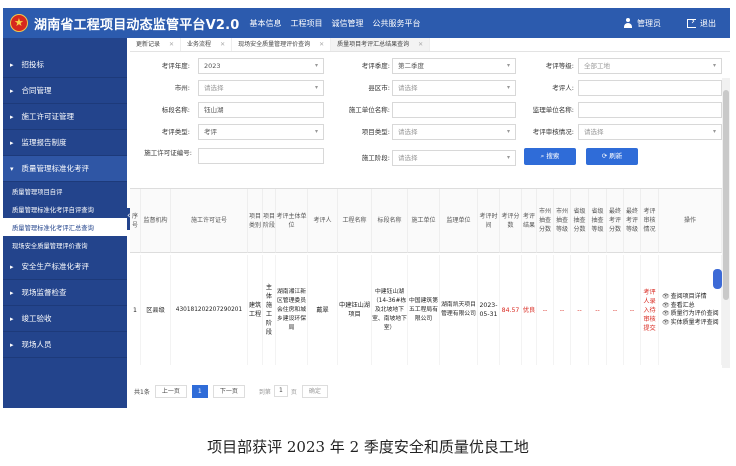  I want to click on tab-label: 业务流程, so click(199, 44).